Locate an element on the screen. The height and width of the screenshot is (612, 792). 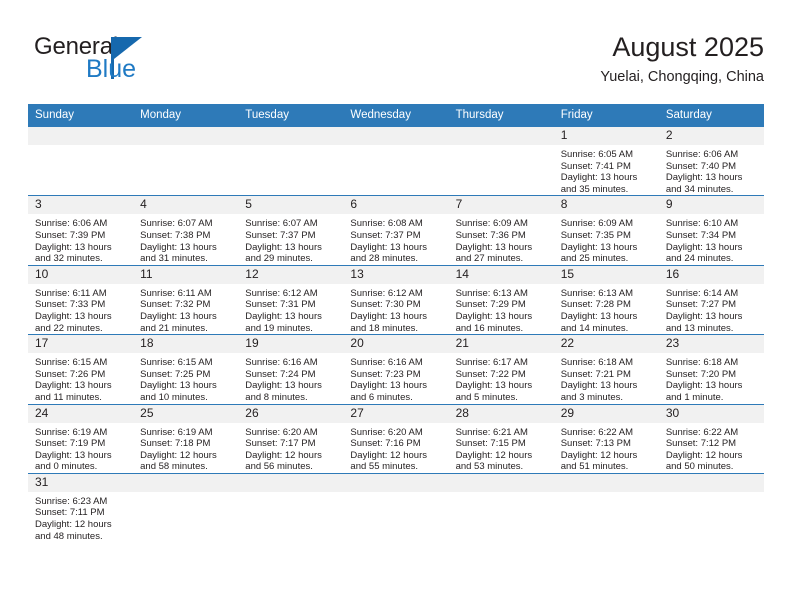
day-number: 1 is located at coordinates (606, 136).